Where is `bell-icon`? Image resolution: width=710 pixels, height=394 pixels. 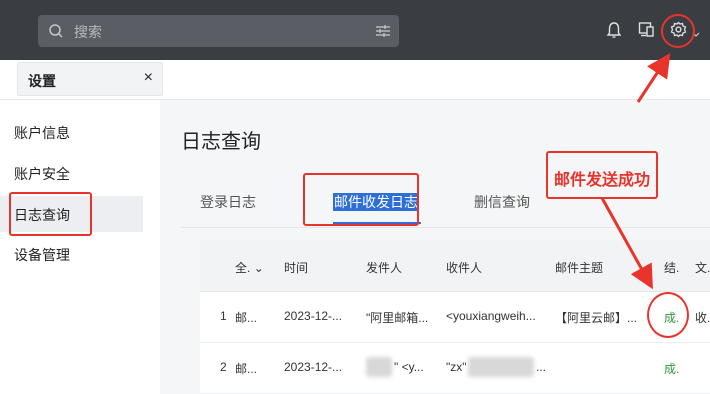 bell-icon is located at coordinates (614, 32).